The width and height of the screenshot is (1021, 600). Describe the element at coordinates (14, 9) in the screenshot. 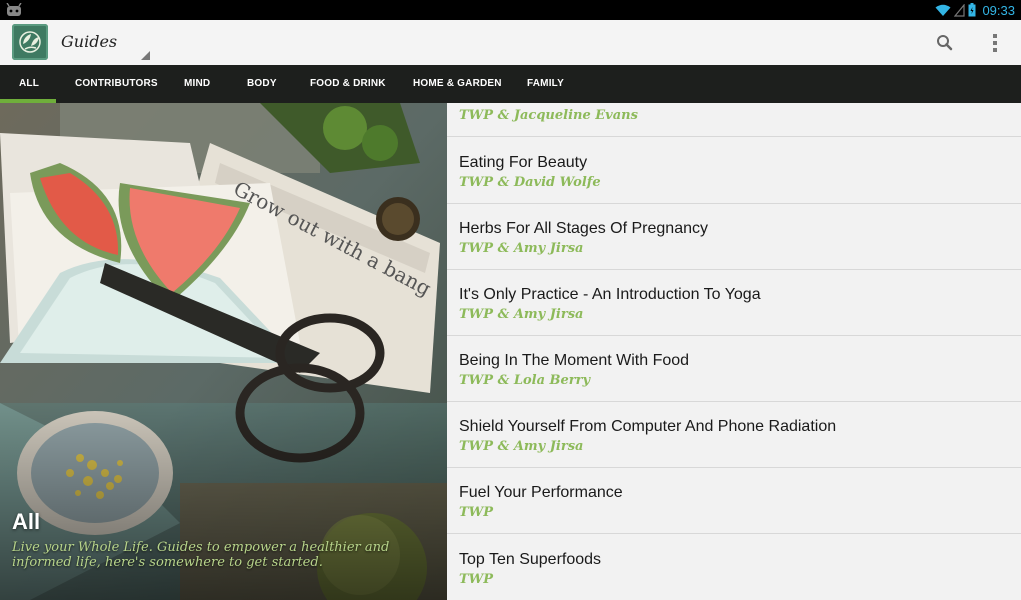

I see `android-notification-icon` at that location.